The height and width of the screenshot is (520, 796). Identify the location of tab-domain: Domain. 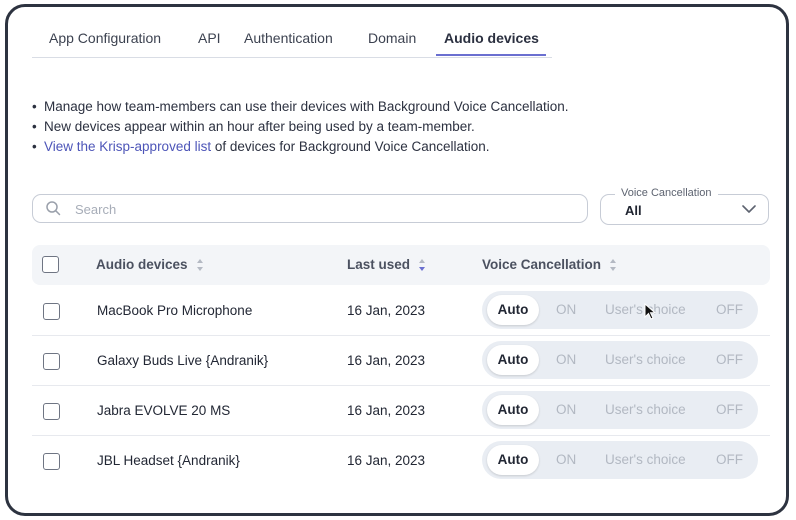
(392, 38).